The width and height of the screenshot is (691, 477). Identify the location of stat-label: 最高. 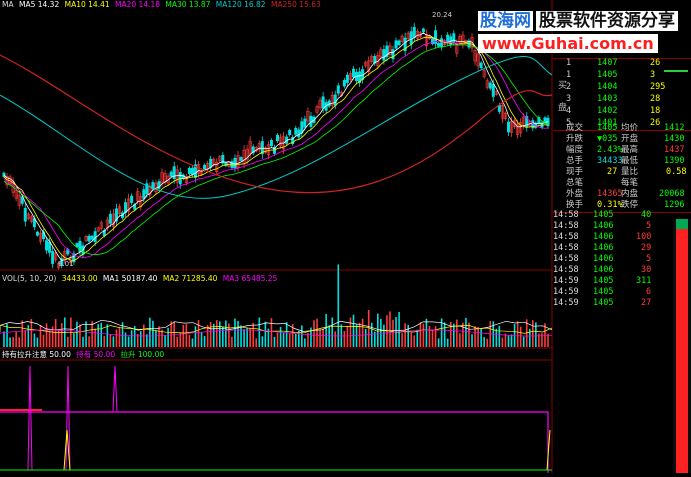
(630, 150).